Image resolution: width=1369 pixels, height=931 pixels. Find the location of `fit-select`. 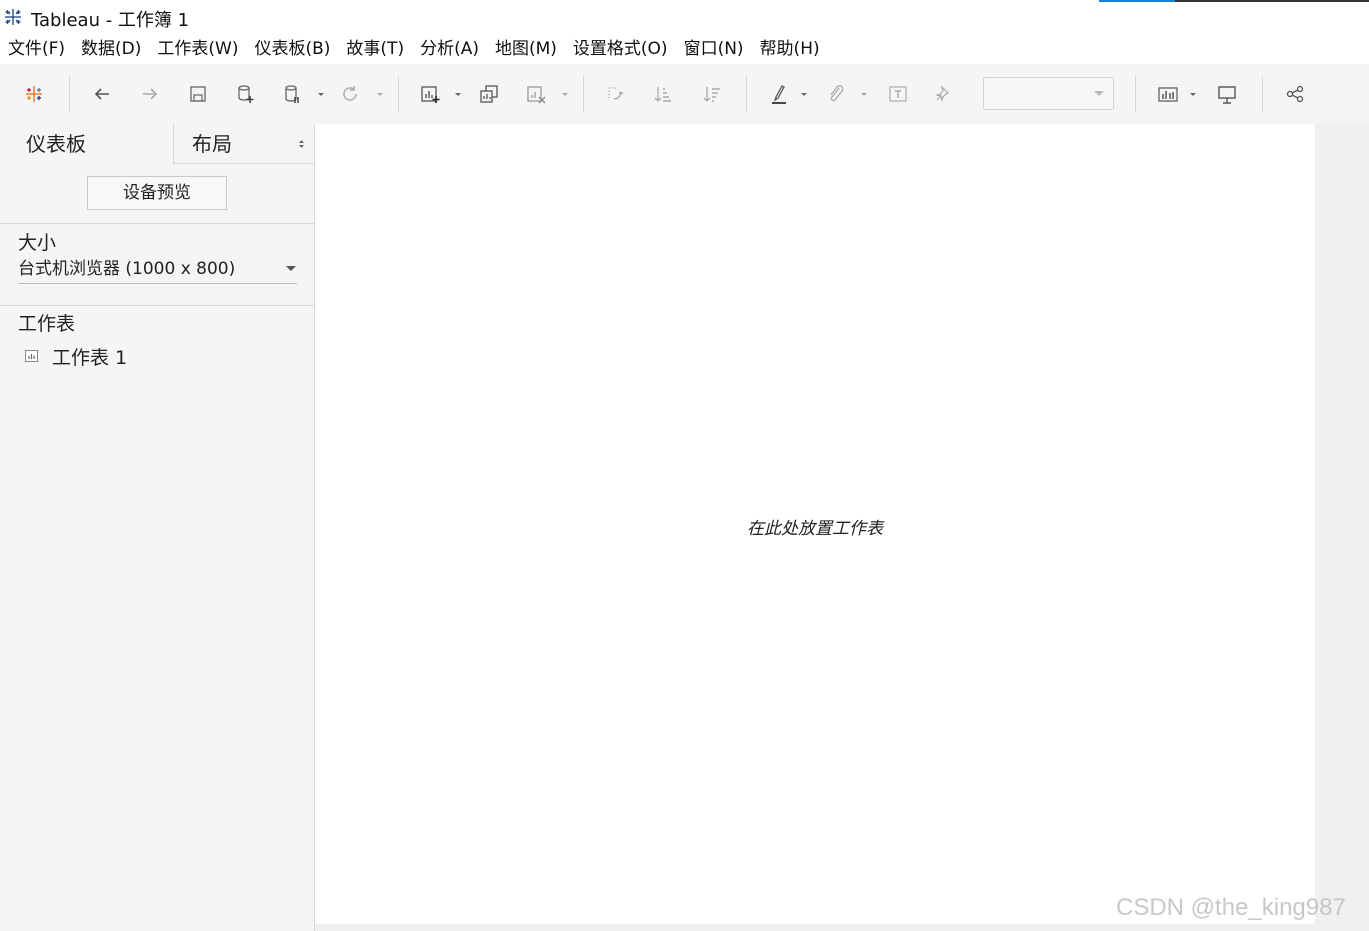

fit-select is located at coordinates (1048, 93).